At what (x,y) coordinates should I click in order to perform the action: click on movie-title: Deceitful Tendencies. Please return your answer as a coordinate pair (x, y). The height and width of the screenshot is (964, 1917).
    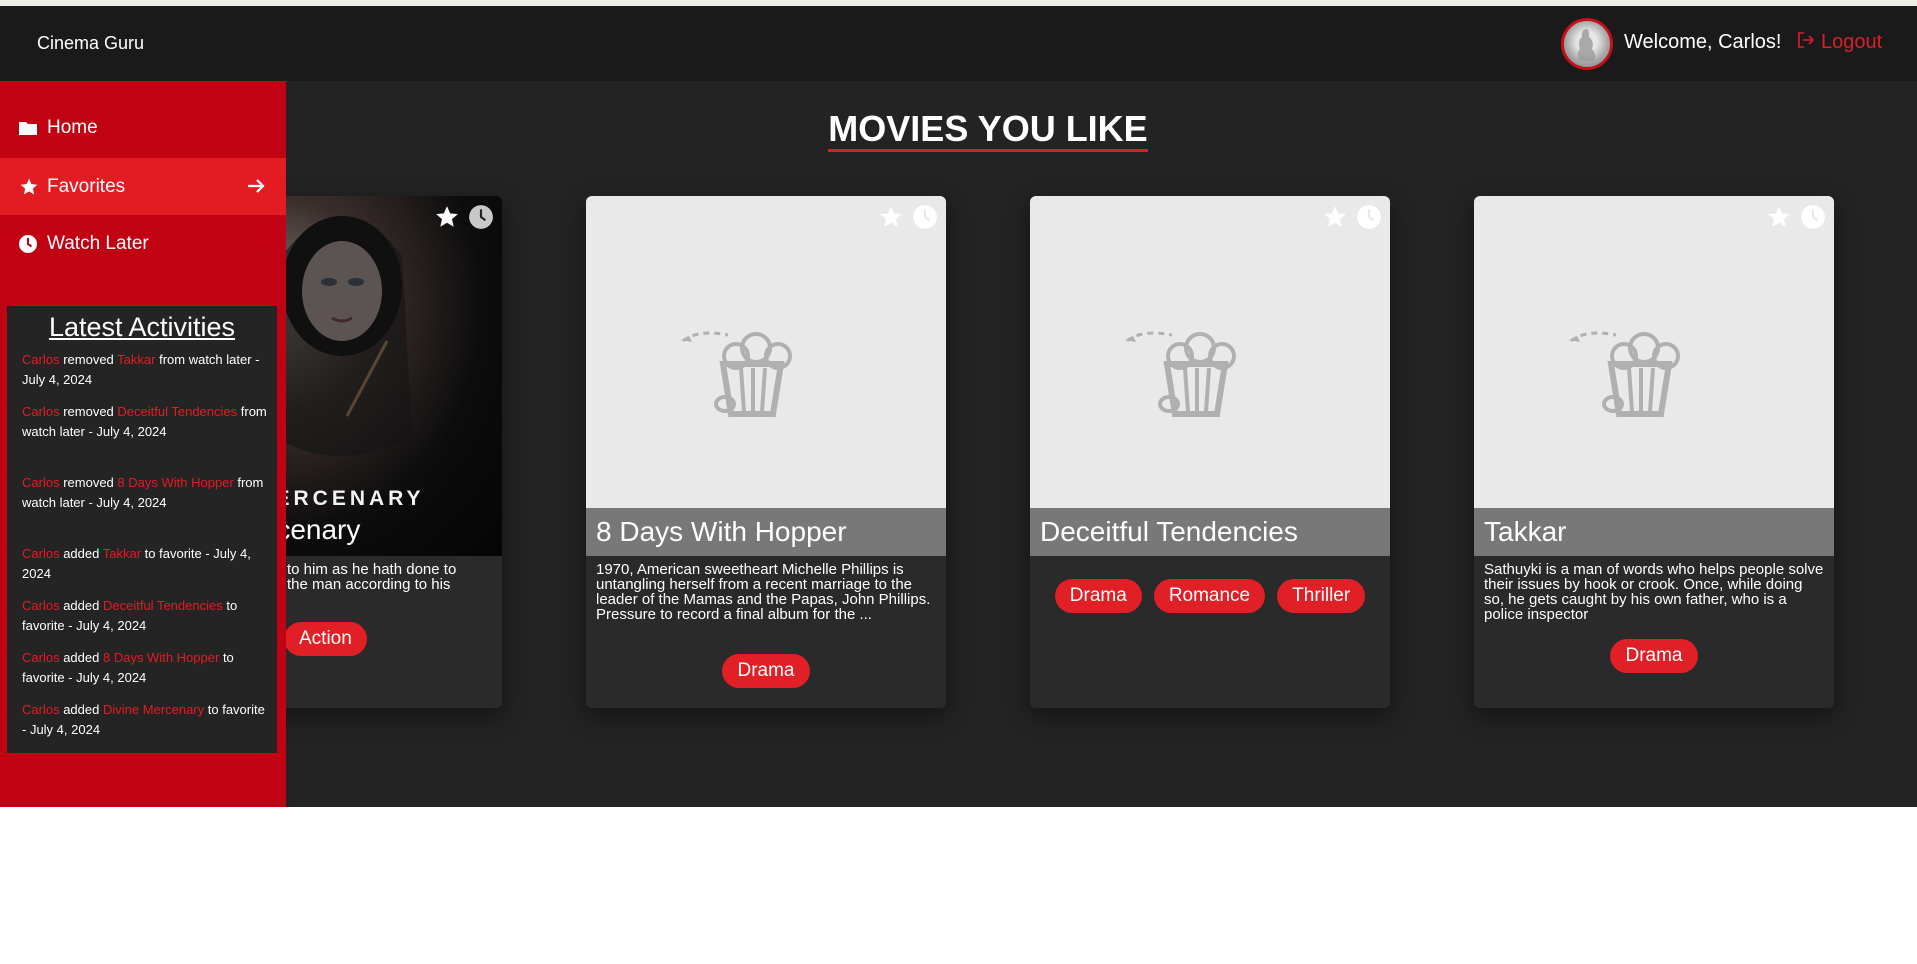
    Looking at the image, I should click on (1169, 531).